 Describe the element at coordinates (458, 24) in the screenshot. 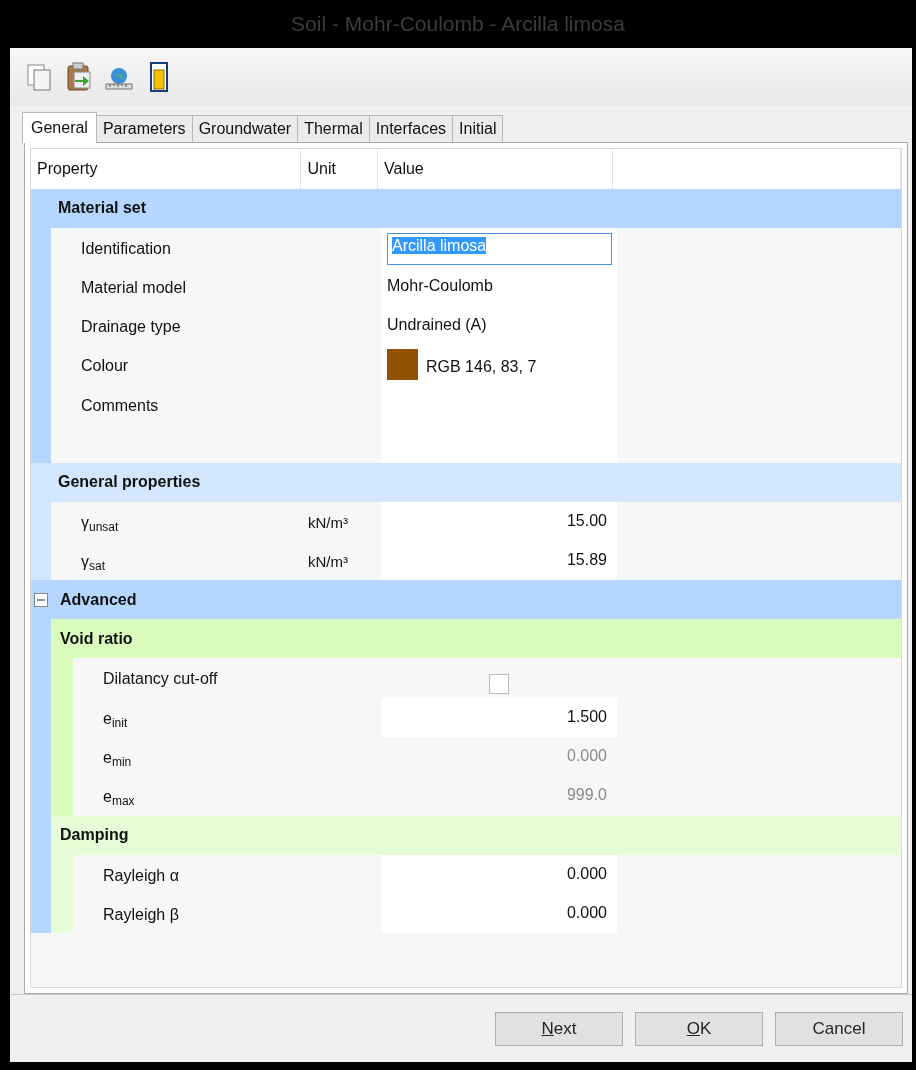

I see `window-title: Soil - Mohr-Coulomb - Arcilla limosa` at that location.